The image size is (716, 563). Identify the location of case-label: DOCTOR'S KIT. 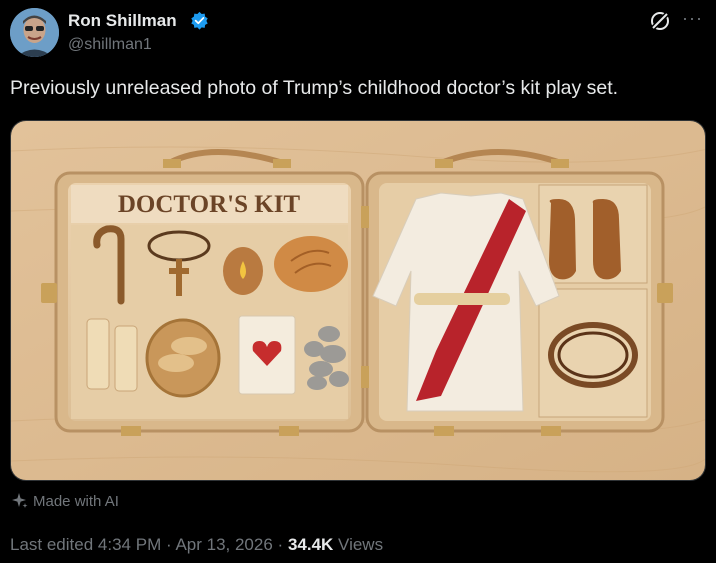
(209, 204).